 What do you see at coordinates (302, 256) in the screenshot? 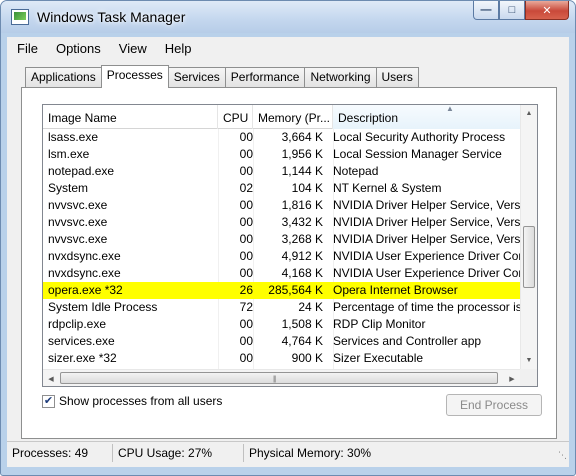
I see `process-memory: 4,912 K` at bounding box center [302, 256].